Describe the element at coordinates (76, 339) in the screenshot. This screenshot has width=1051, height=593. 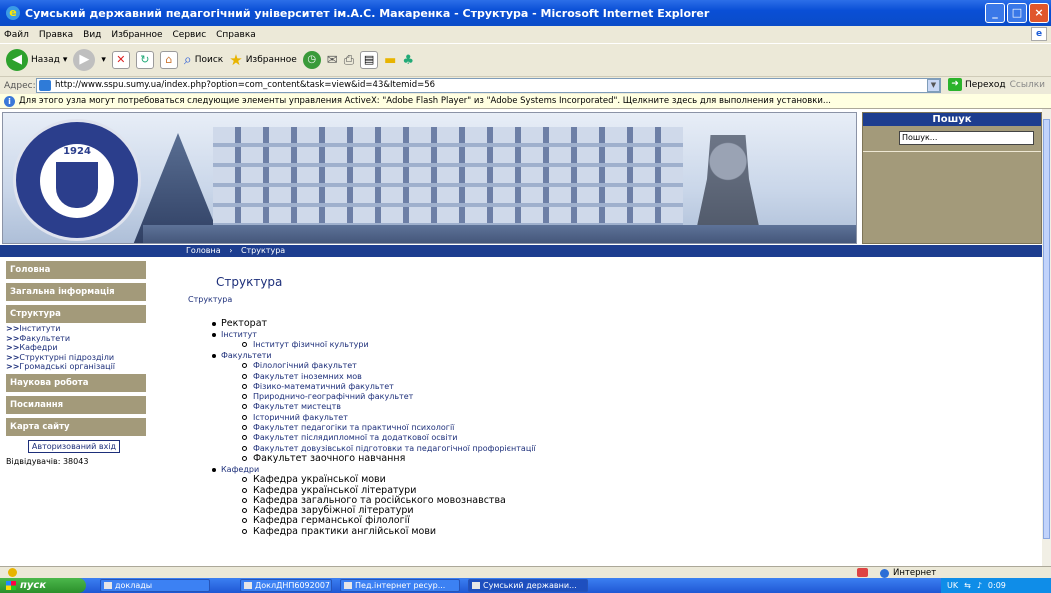
I see `submenu-faculties: Факультети` at that location.